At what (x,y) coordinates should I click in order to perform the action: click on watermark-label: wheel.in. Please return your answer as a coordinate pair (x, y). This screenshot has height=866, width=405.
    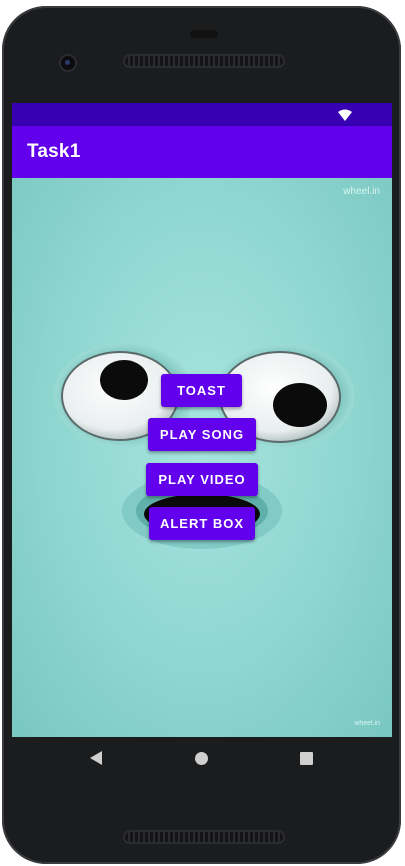
    Looking at the image, I should click on (361, 191).